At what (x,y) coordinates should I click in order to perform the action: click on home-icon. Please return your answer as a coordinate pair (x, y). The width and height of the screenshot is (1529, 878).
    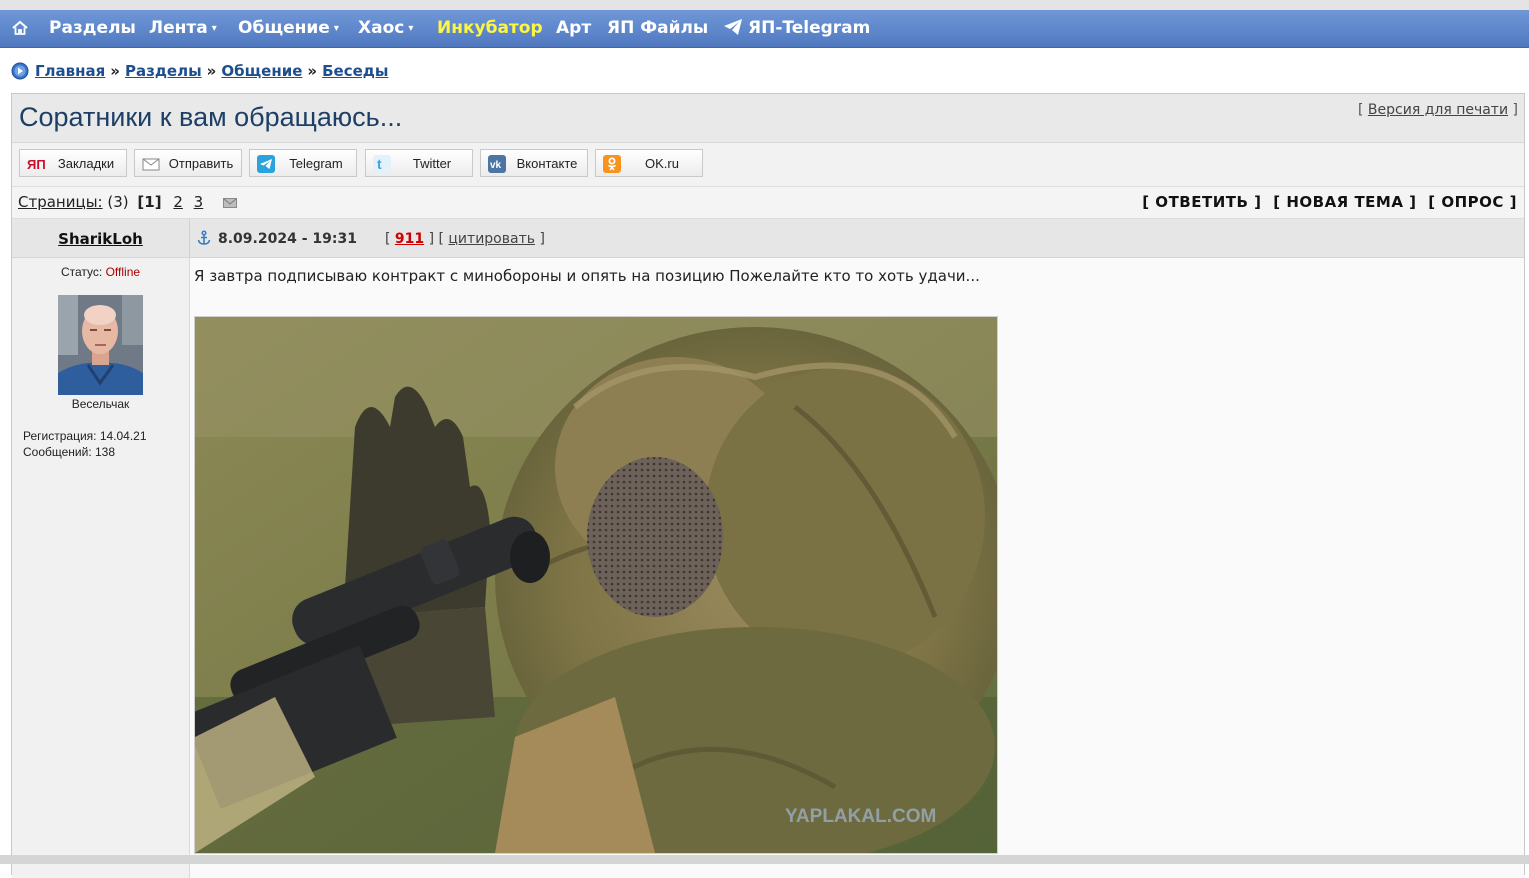
    Looking at the image, I should click on (20, 28).